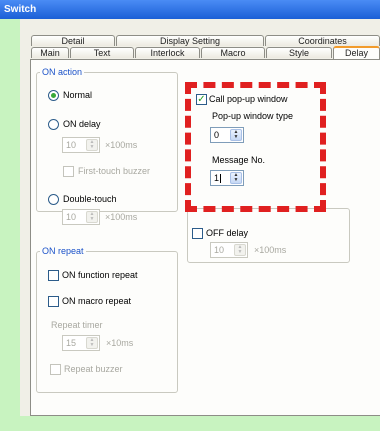 The width and height of the screenshot is (380, 431). I want to click on macro-repeat-label: ON macro repeat, so click(97, 301).